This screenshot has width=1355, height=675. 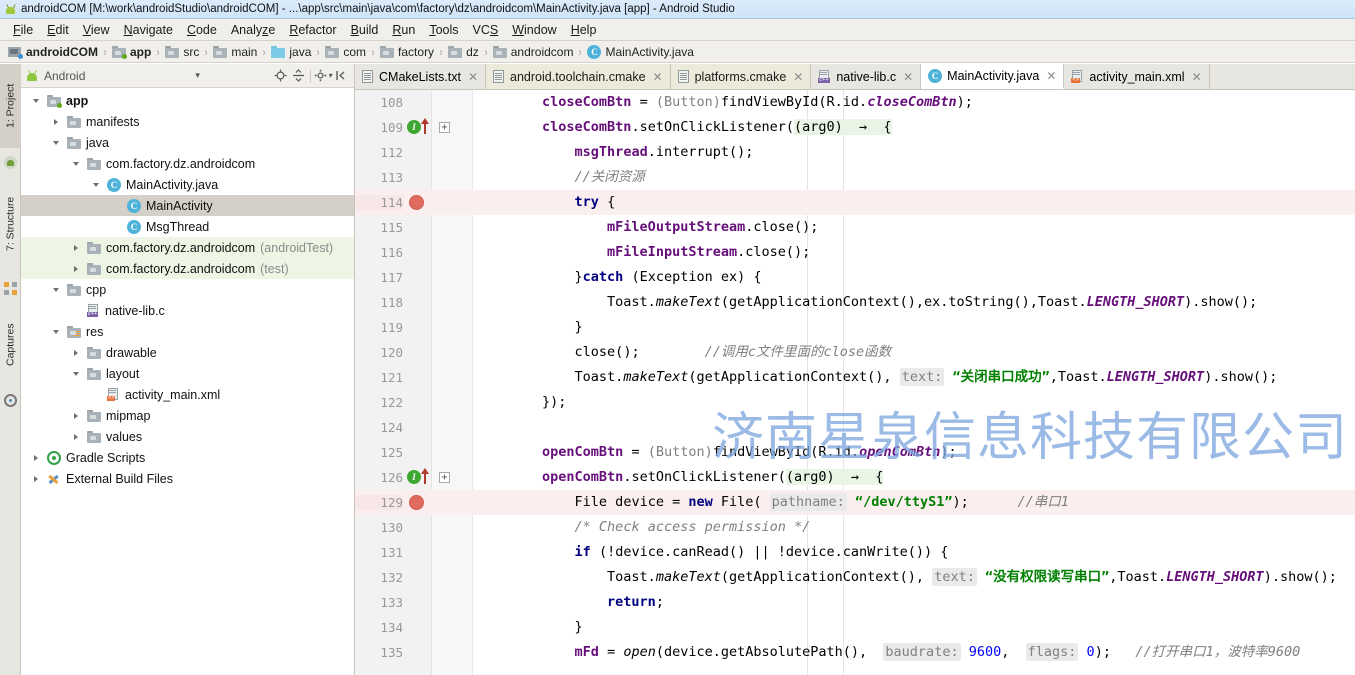 I want to click on tree-row: Gradle Scripts, so click(x=187, y=457).